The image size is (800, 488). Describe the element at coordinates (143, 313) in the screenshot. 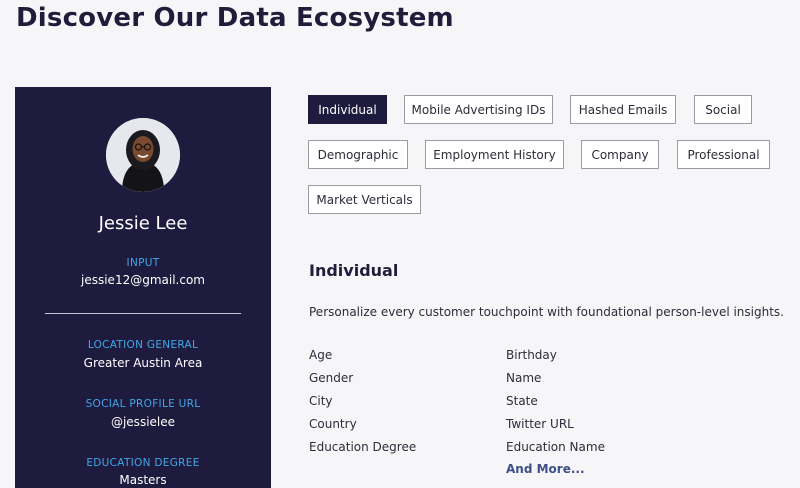

I see `divider` at that location.